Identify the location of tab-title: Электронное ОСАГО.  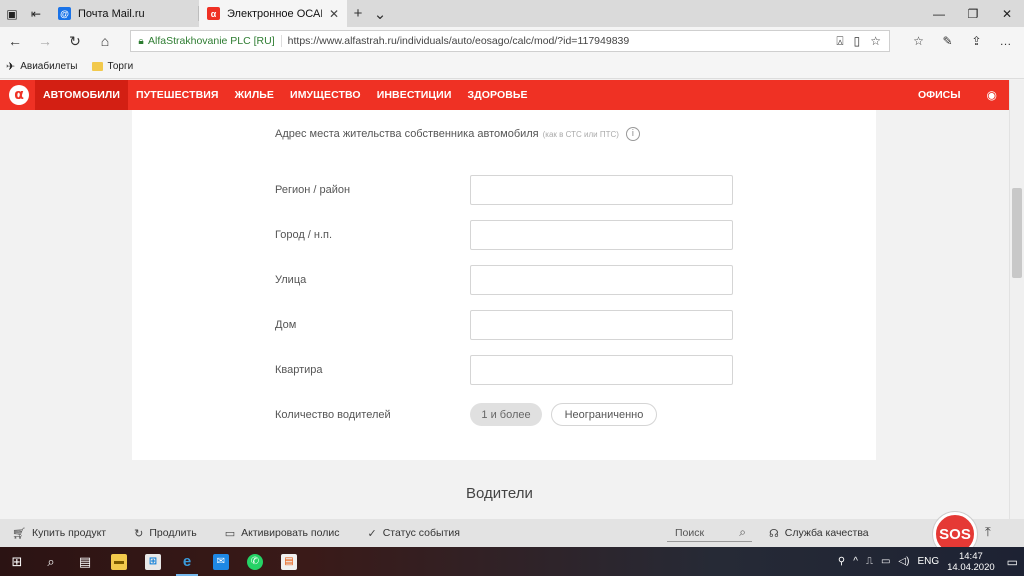
(274, 13).